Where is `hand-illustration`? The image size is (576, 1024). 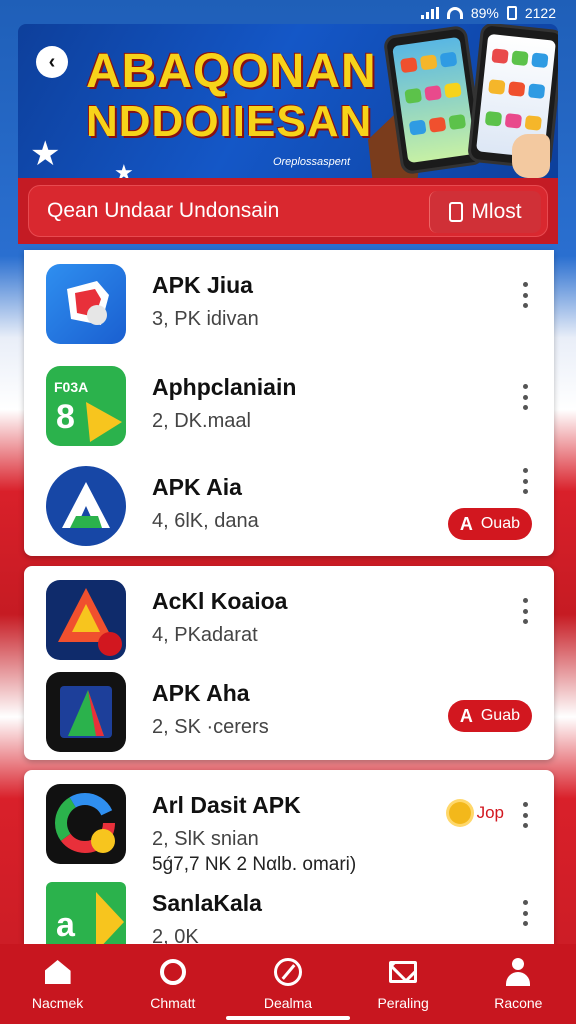 hand-illustration is located at coordinates (531, 156).